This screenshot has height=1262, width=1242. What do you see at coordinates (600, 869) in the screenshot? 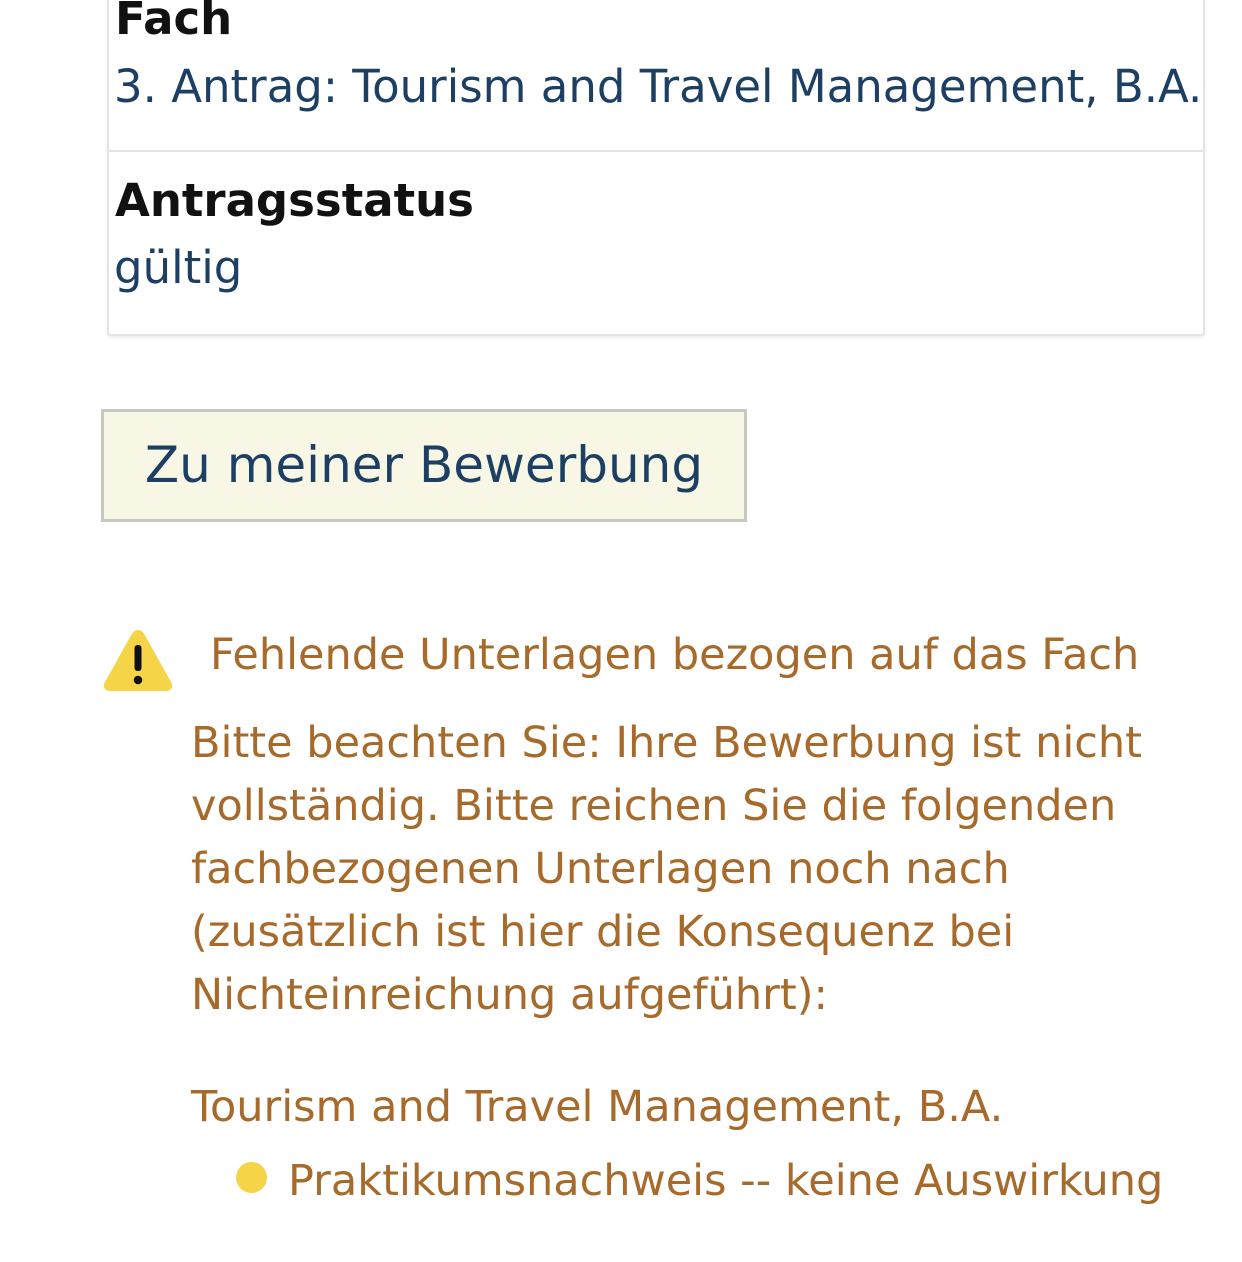
I see `message-line: fachbezogenen Unterlagen noch nach` at bounding box center [600, 869].